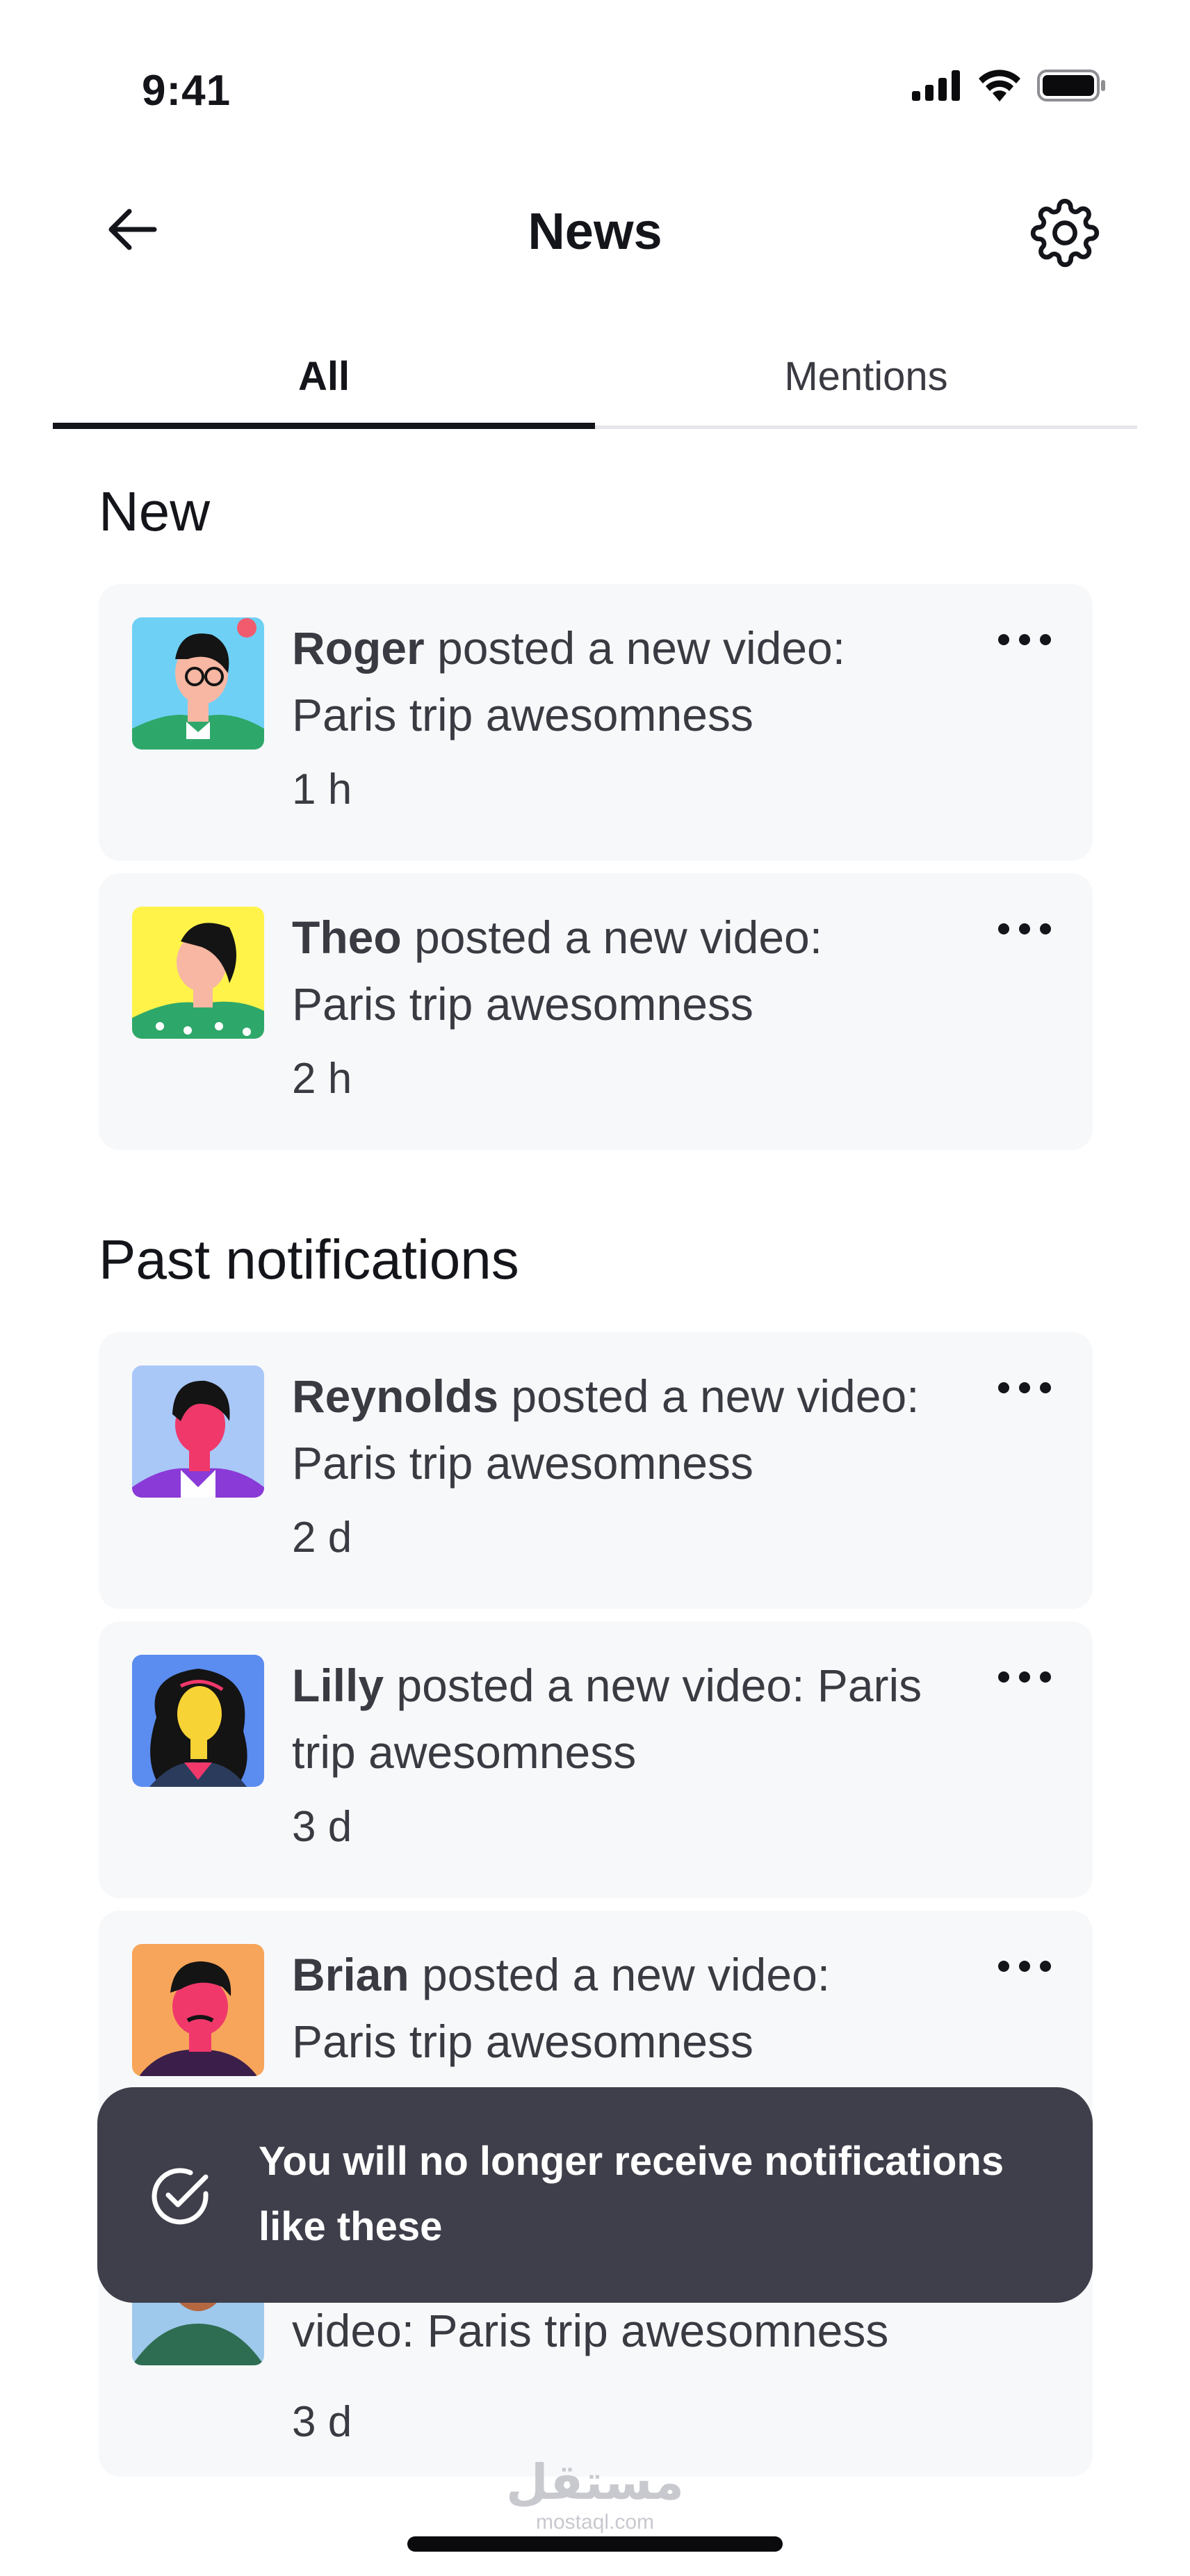  What do you see at coordinates (595, 2544) in the screenshot?
I see `home-indicator` at bounding box center [595, 2544].